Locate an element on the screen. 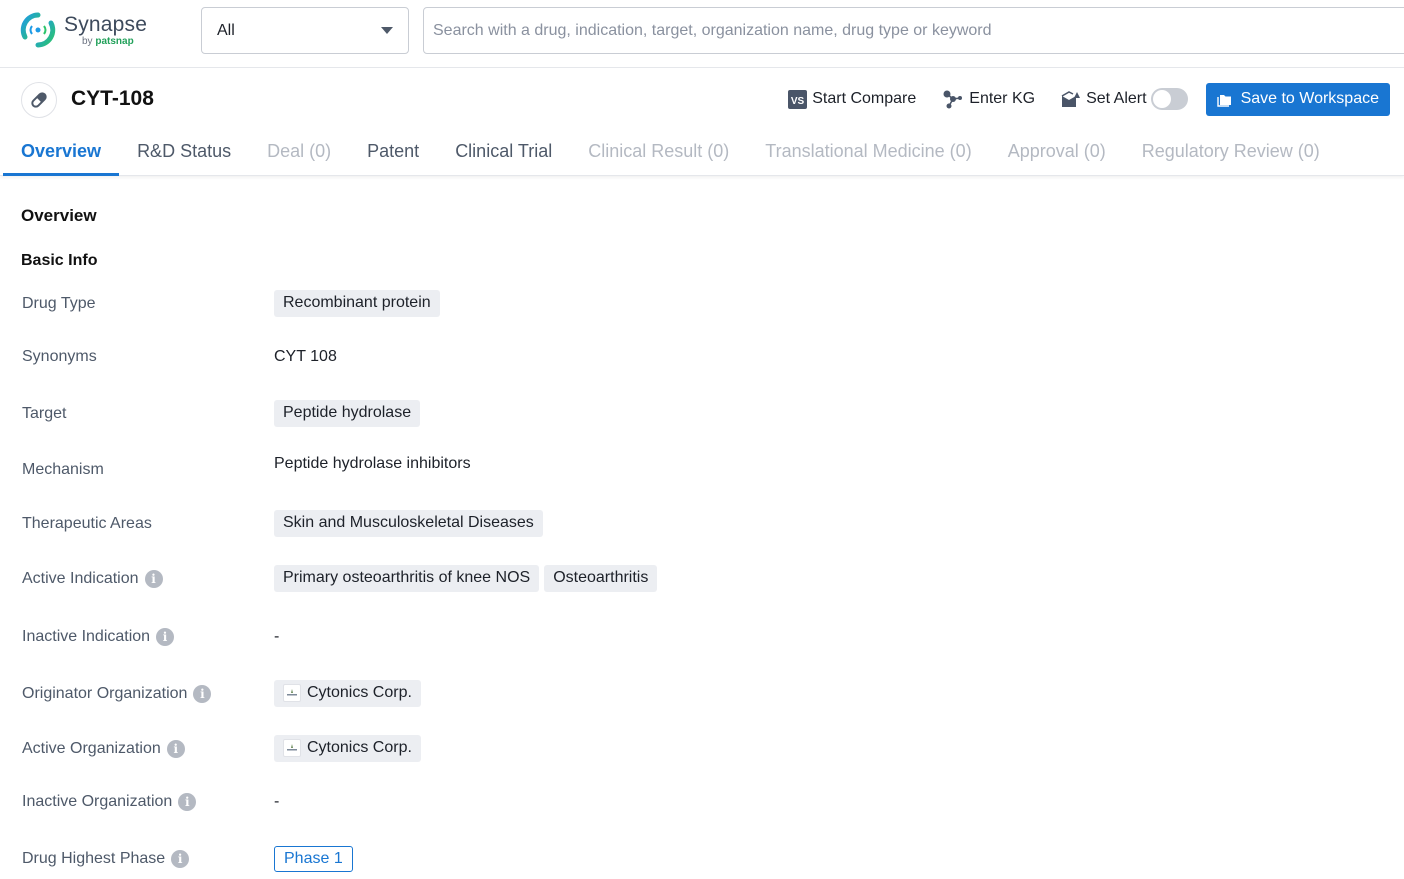 This screenshot has height=879, width=1404. field-mechanism: Mechanism Peptide hydrolase inhibitors is located at coordinates (702, 467).